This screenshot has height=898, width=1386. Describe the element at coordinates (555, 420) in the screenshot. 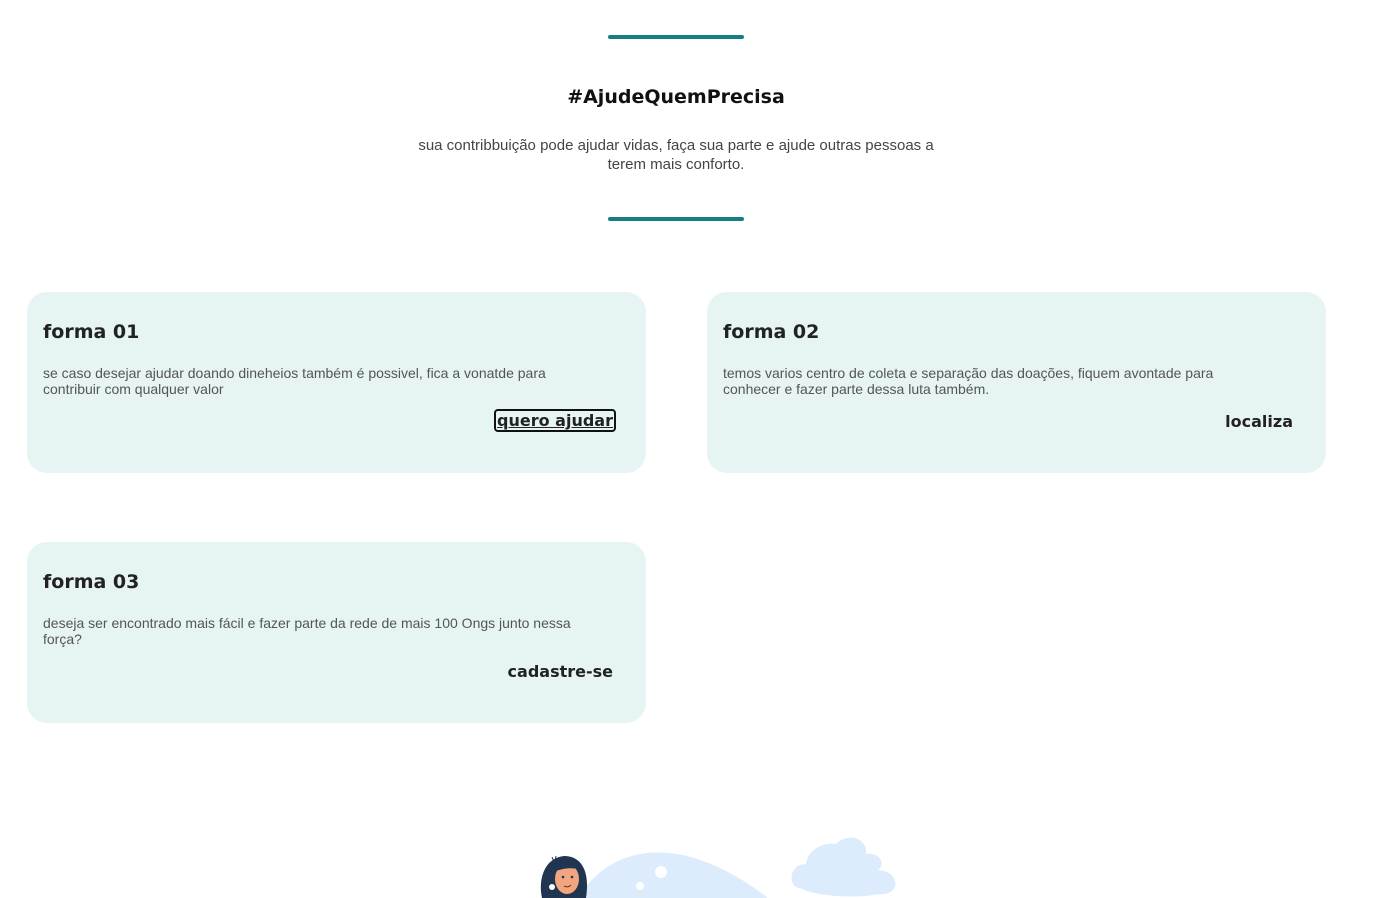

I see `quero-ajudar-button: quero ajudar` at that location.